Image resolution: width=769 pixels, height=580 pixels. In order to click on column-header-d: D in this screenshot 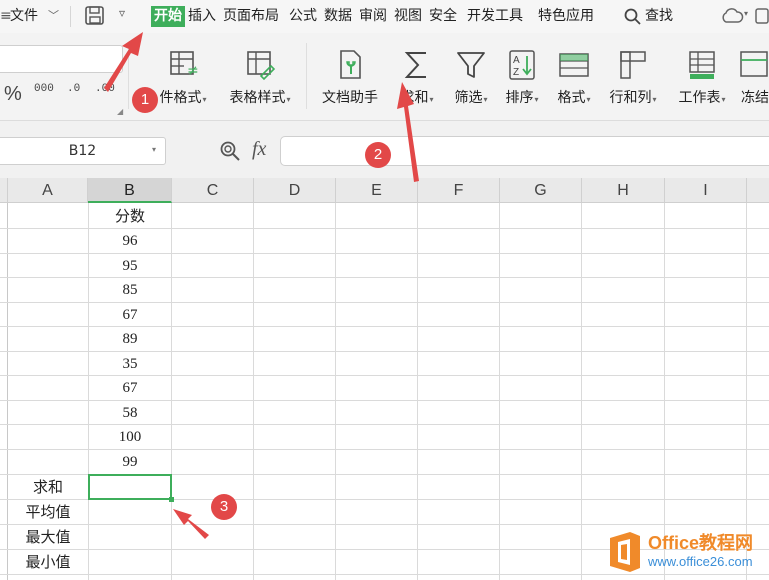, I will do `click(295, 190)`.